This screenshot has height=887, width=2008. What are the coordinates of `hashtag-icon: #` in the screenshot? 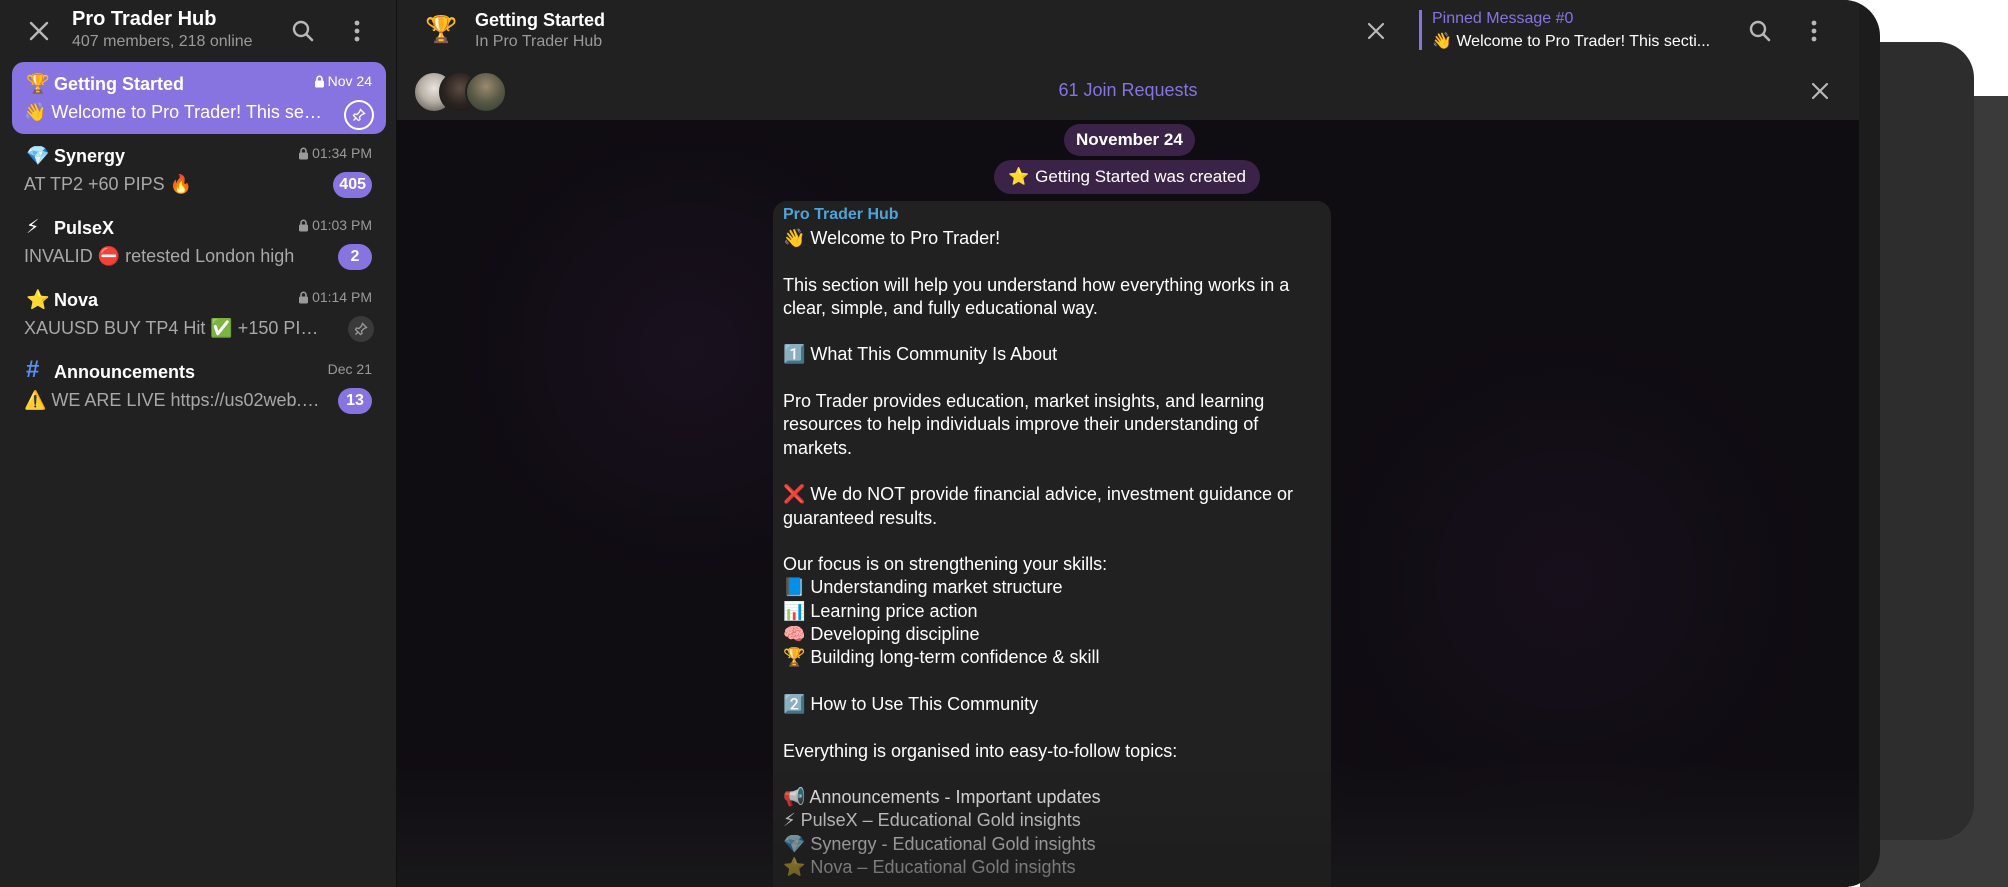 It's located at (33, 369).